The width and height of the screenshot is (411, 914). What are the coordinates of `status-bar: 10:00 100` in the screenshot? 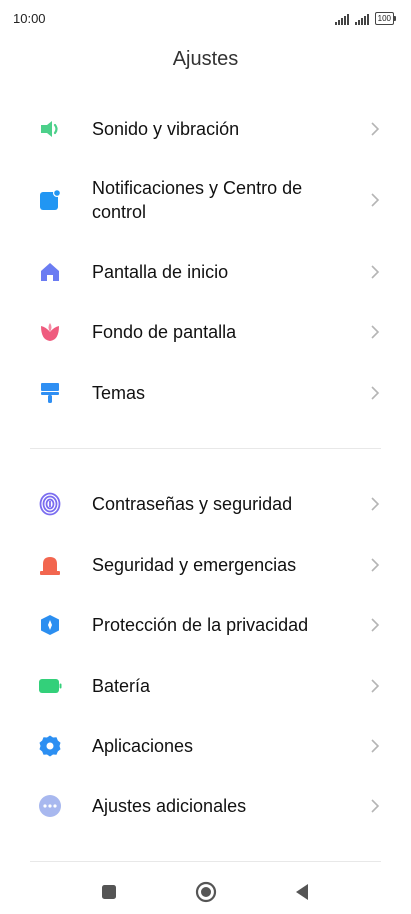 It's located at (205, 18).